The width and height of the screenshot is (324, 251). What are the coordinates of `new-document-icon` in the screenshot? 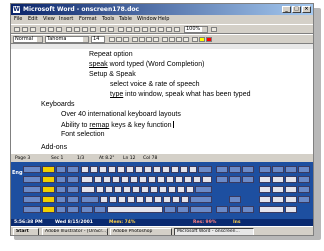 It's located at (17, 29).